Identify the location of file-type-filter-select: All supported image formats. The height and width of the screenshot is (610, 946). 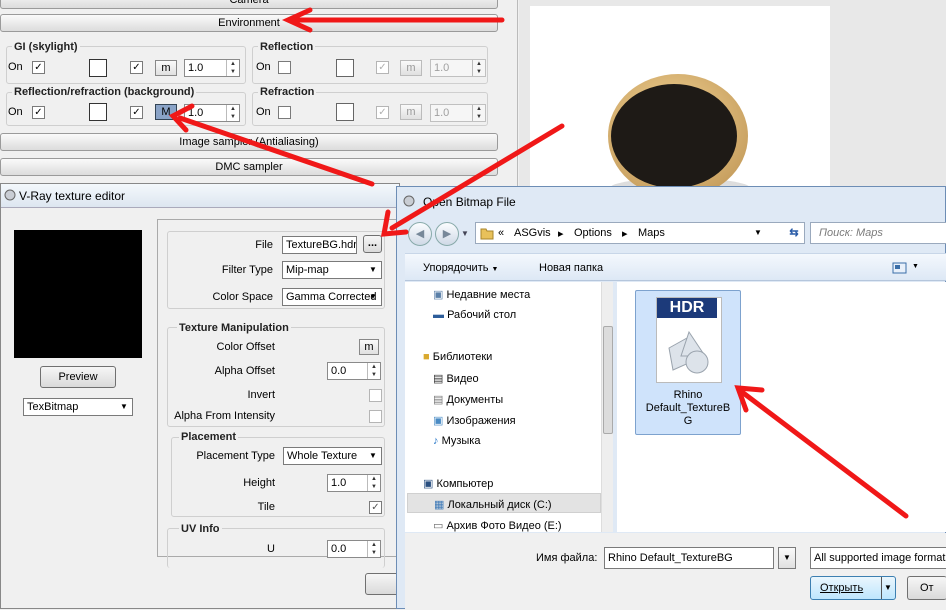
(878, 558).